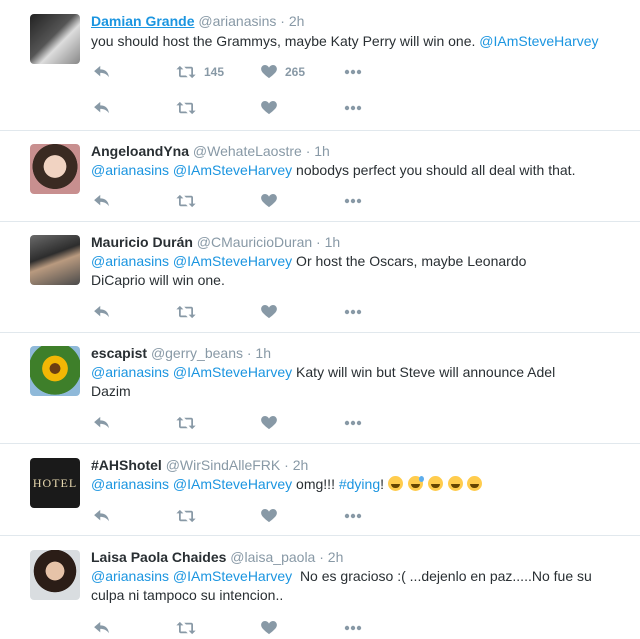  I want to click on avatar-logo-text: HOTEL, so click(55, 482).